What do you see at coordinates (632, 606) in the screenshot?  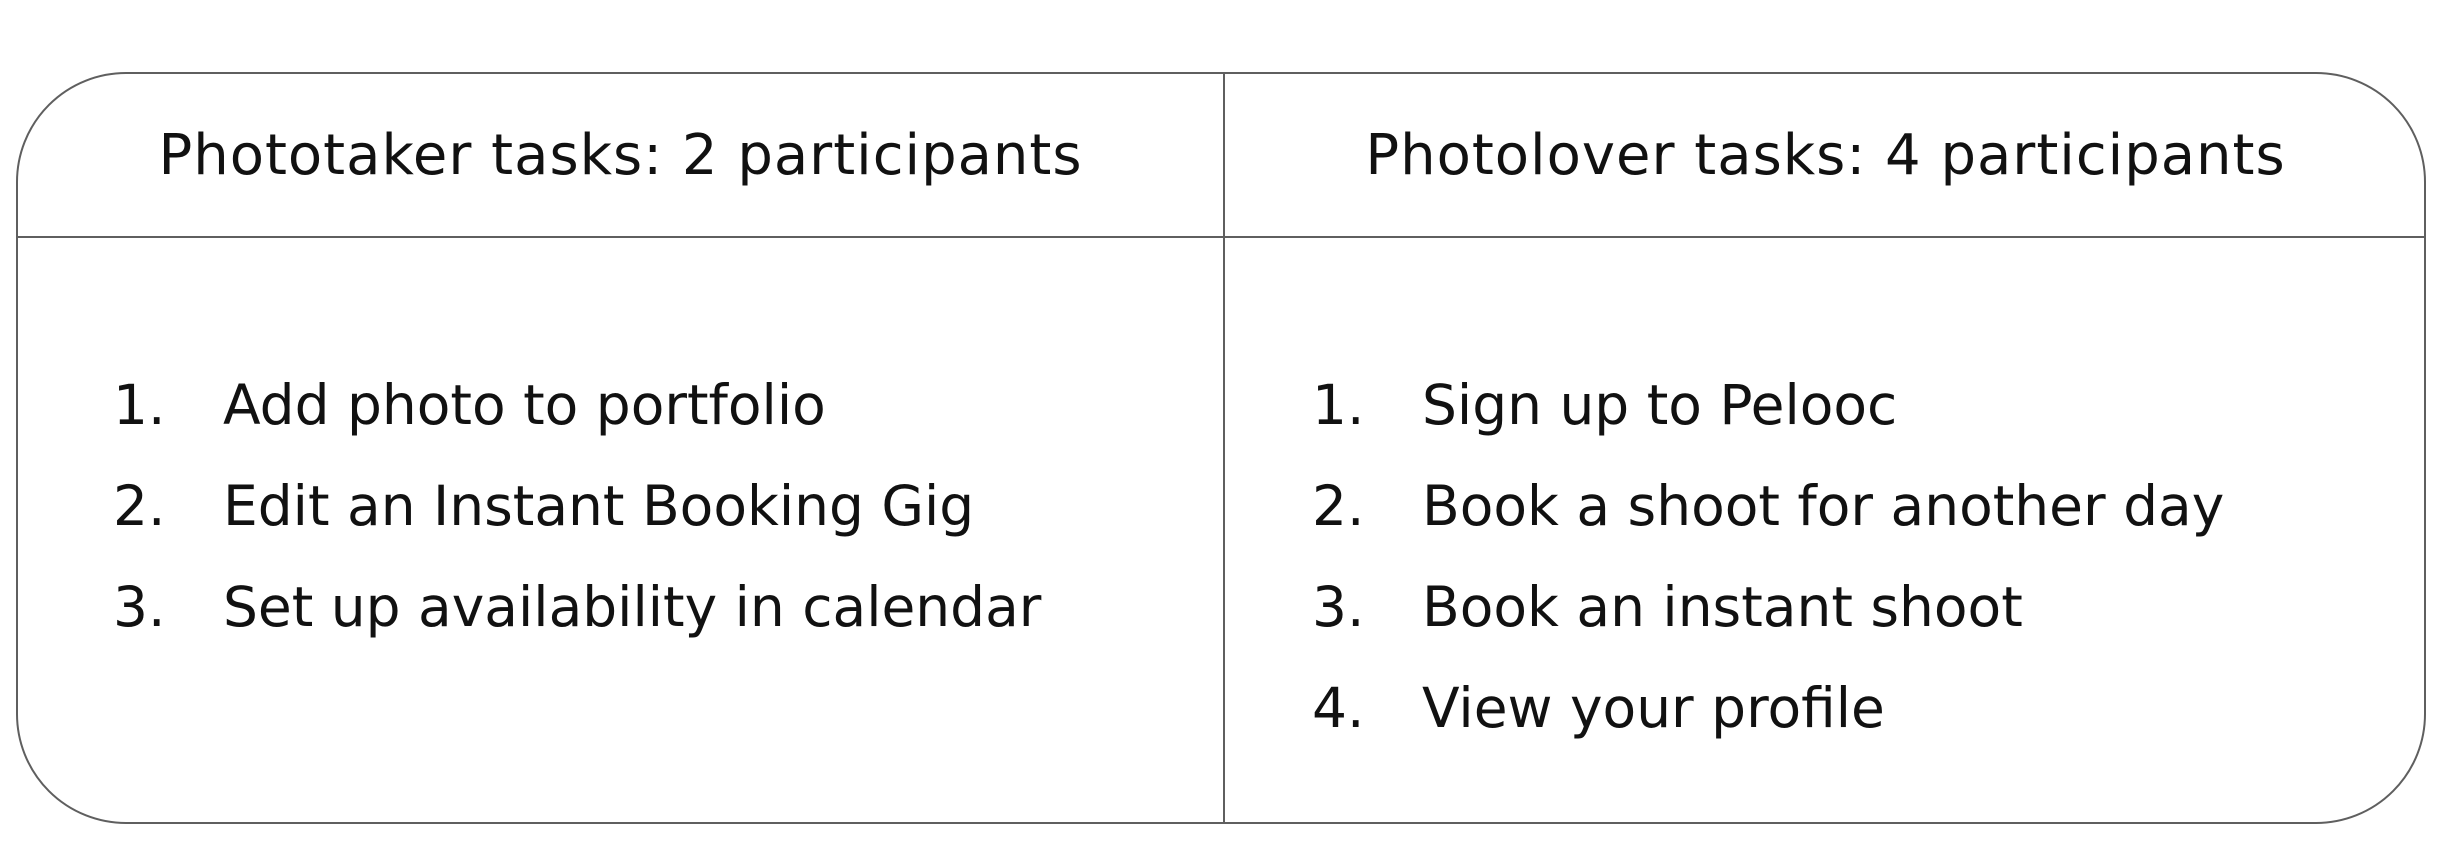 I see `list-item-text: Set up availability in calendar` at bounding box center [632, 606].